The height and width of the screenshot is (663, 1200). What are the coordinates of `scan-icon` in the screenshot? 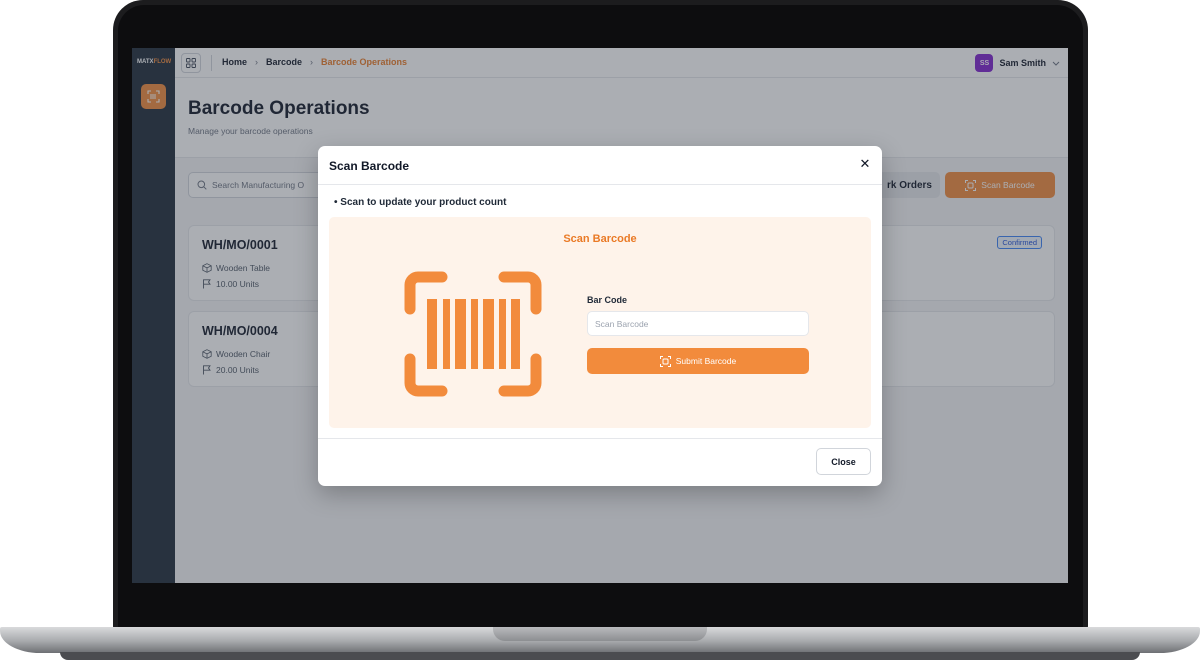 It's located at (665, 361).